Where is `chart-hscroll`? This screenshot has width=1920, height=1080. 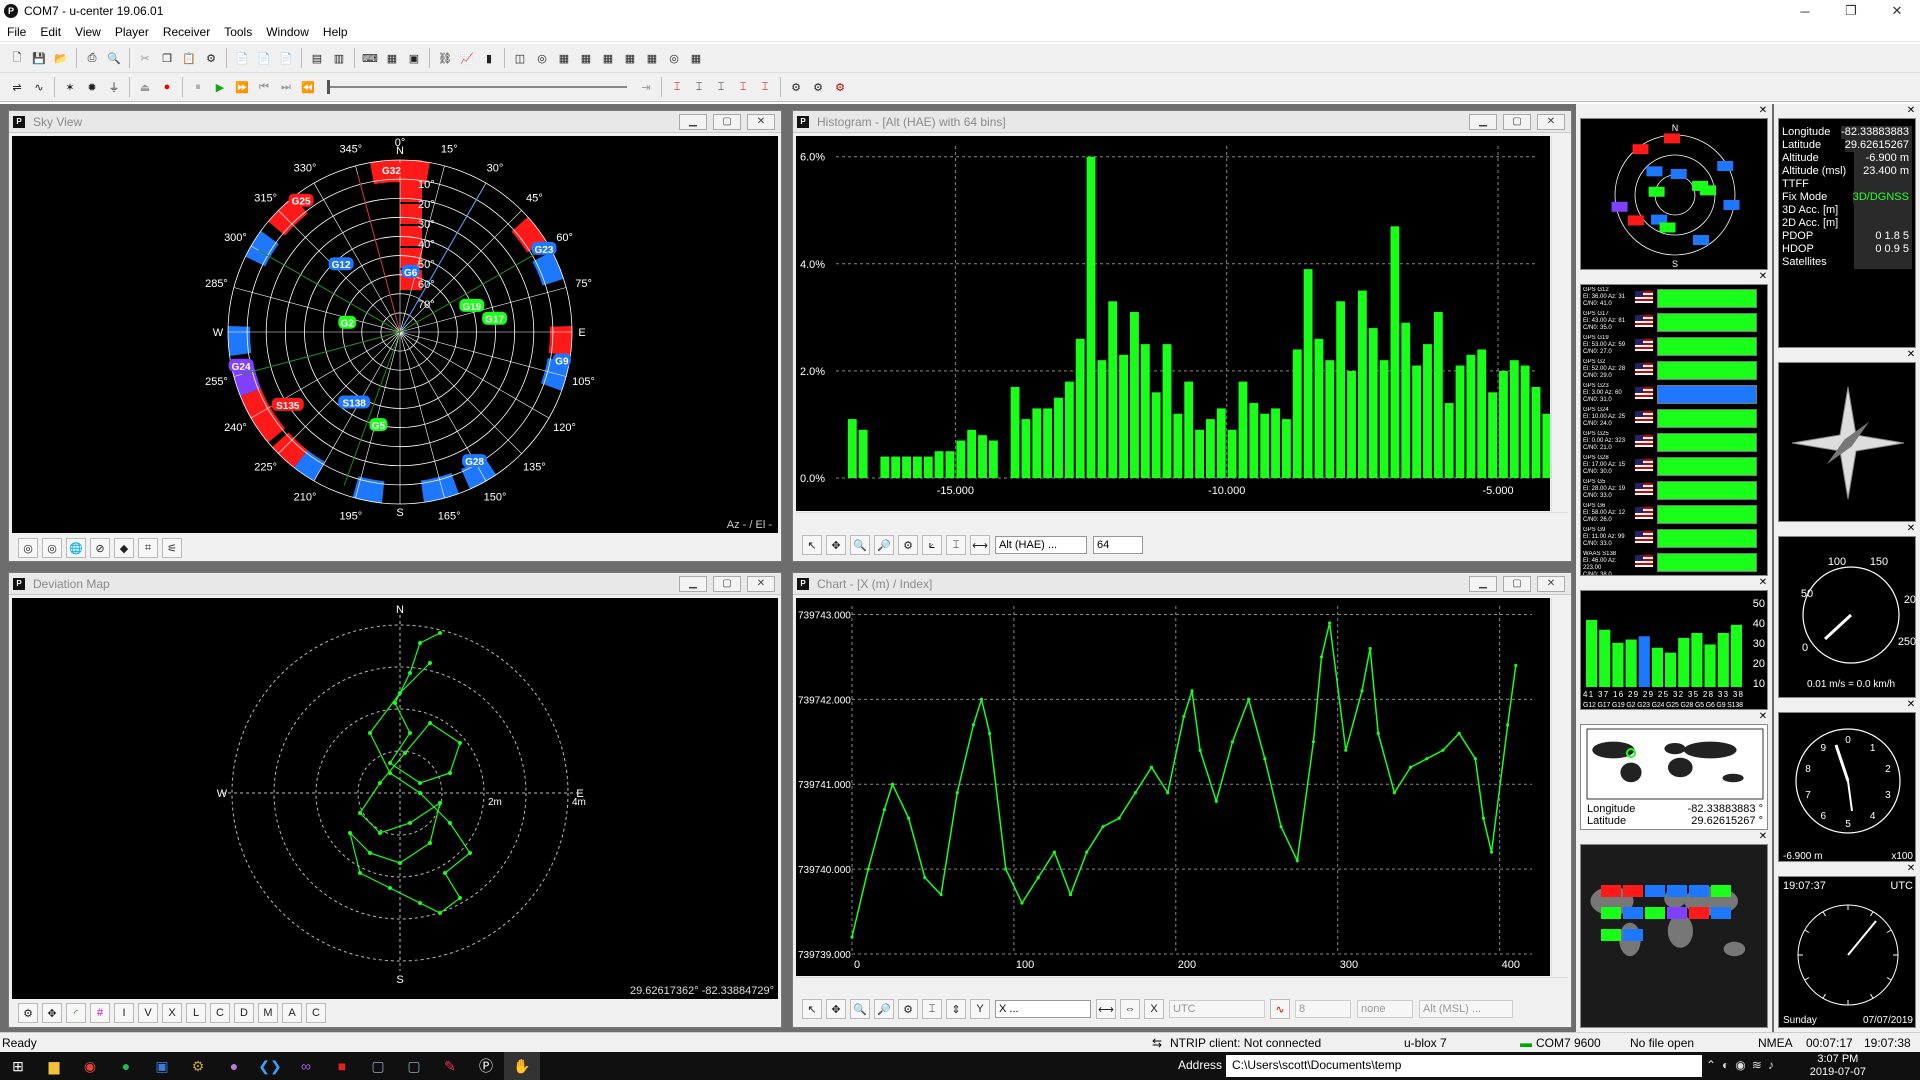 chart-hscroll is located at coordinates (1182, 985).